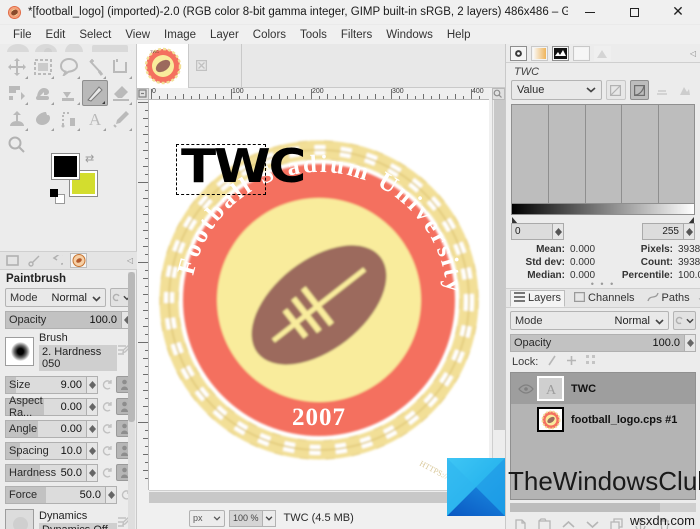  Describe the element at coordinates (46, 384) in the screenshot. I see `size-slider: Size 9.00` at that location.